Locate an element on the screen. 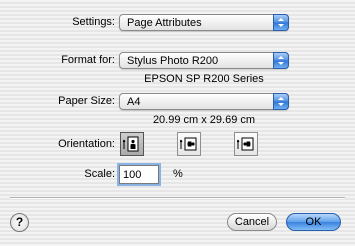  help-button: ? is located at coordinates (19, 222).